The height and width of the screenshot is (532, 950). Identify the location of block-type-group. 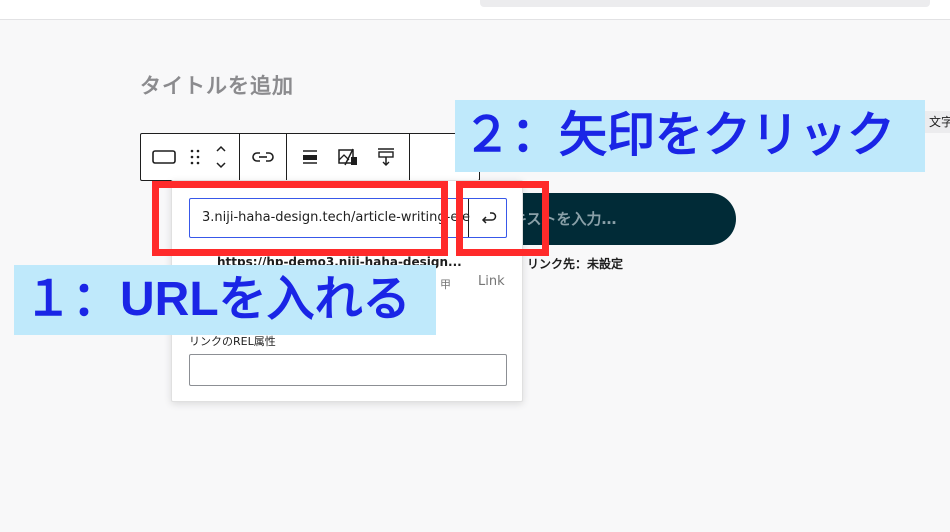
(190, 157).